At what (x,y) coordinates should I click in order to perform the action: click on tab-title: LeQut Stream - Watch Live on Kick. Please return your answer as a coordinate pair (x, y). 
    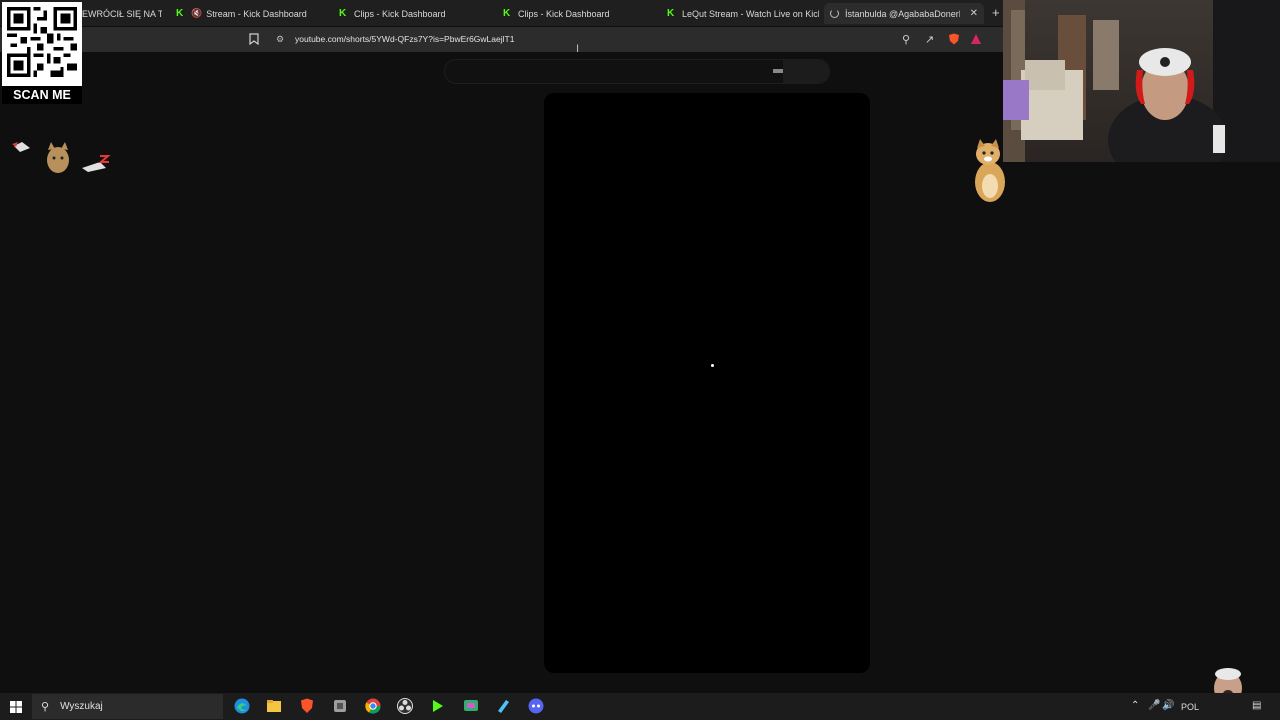
    Looking at the image, I should click on (750, 13).